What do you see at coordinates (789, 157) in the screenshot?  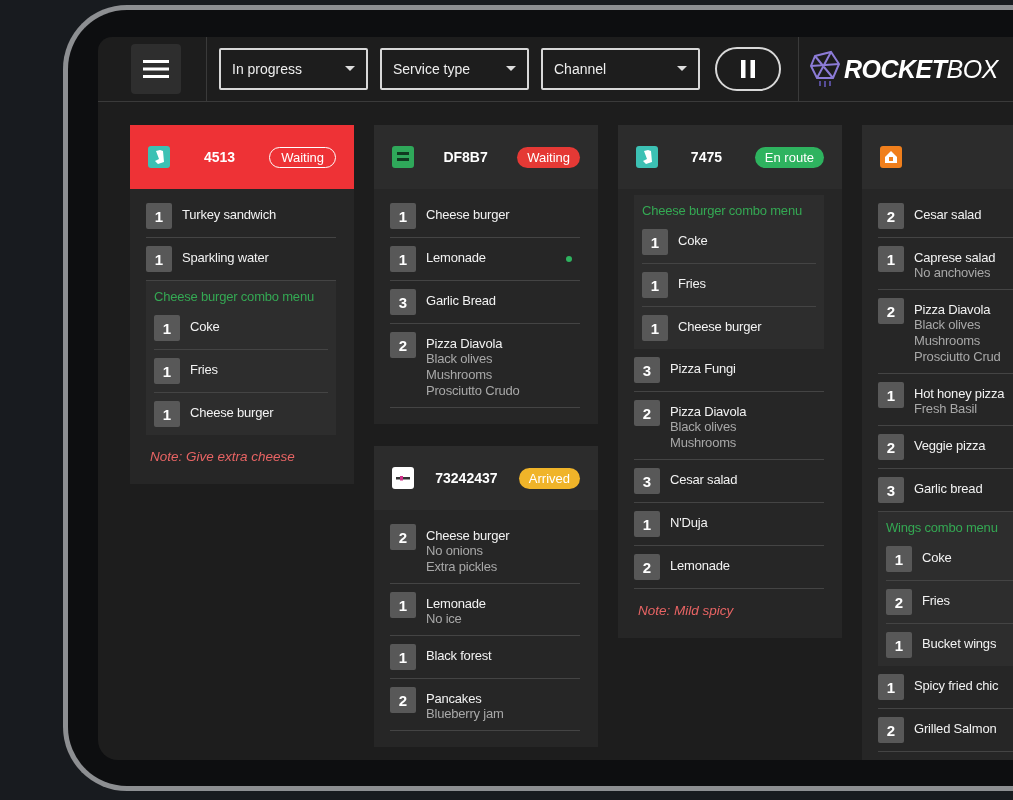 I see `status-badge: En route` at bounding box center [789, 157].